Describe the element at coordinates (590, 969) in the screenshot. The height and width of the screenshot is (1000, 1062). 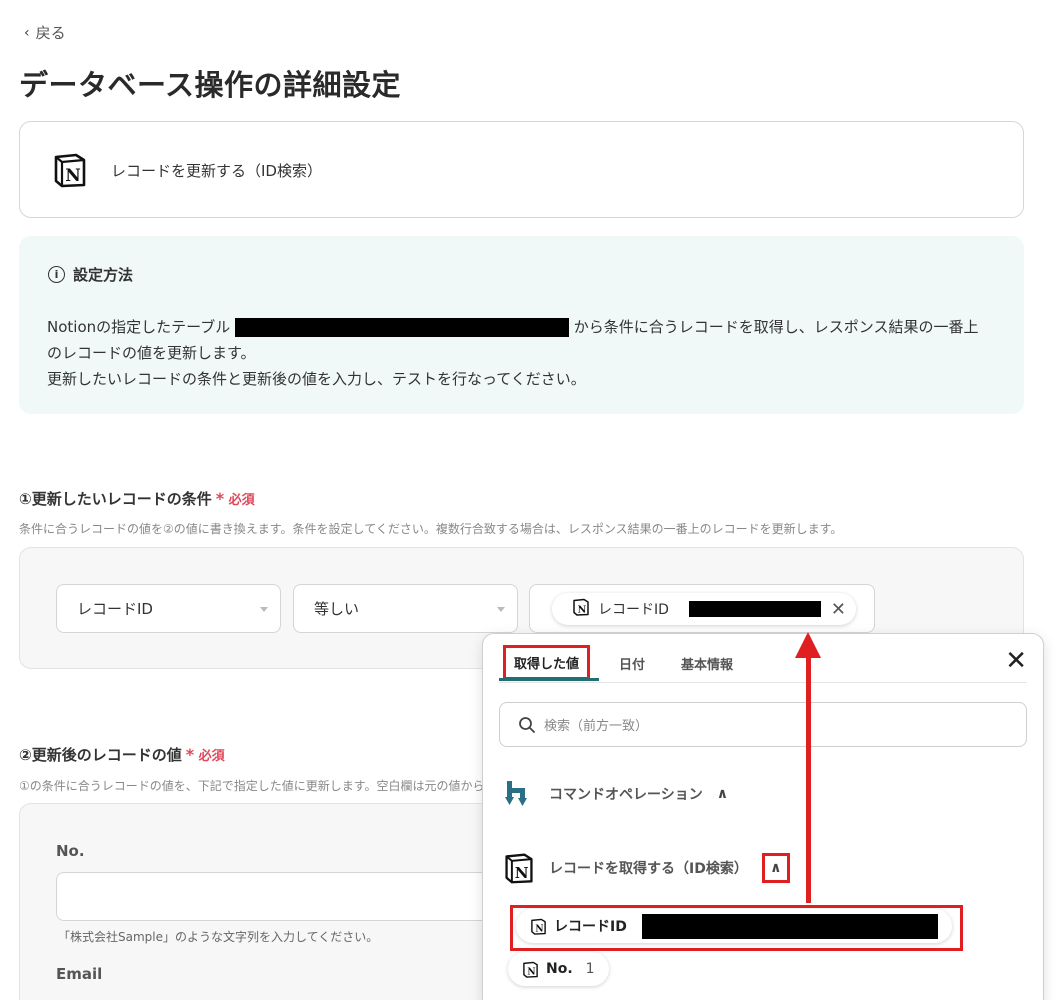
I see `item-value: 1` at that location.